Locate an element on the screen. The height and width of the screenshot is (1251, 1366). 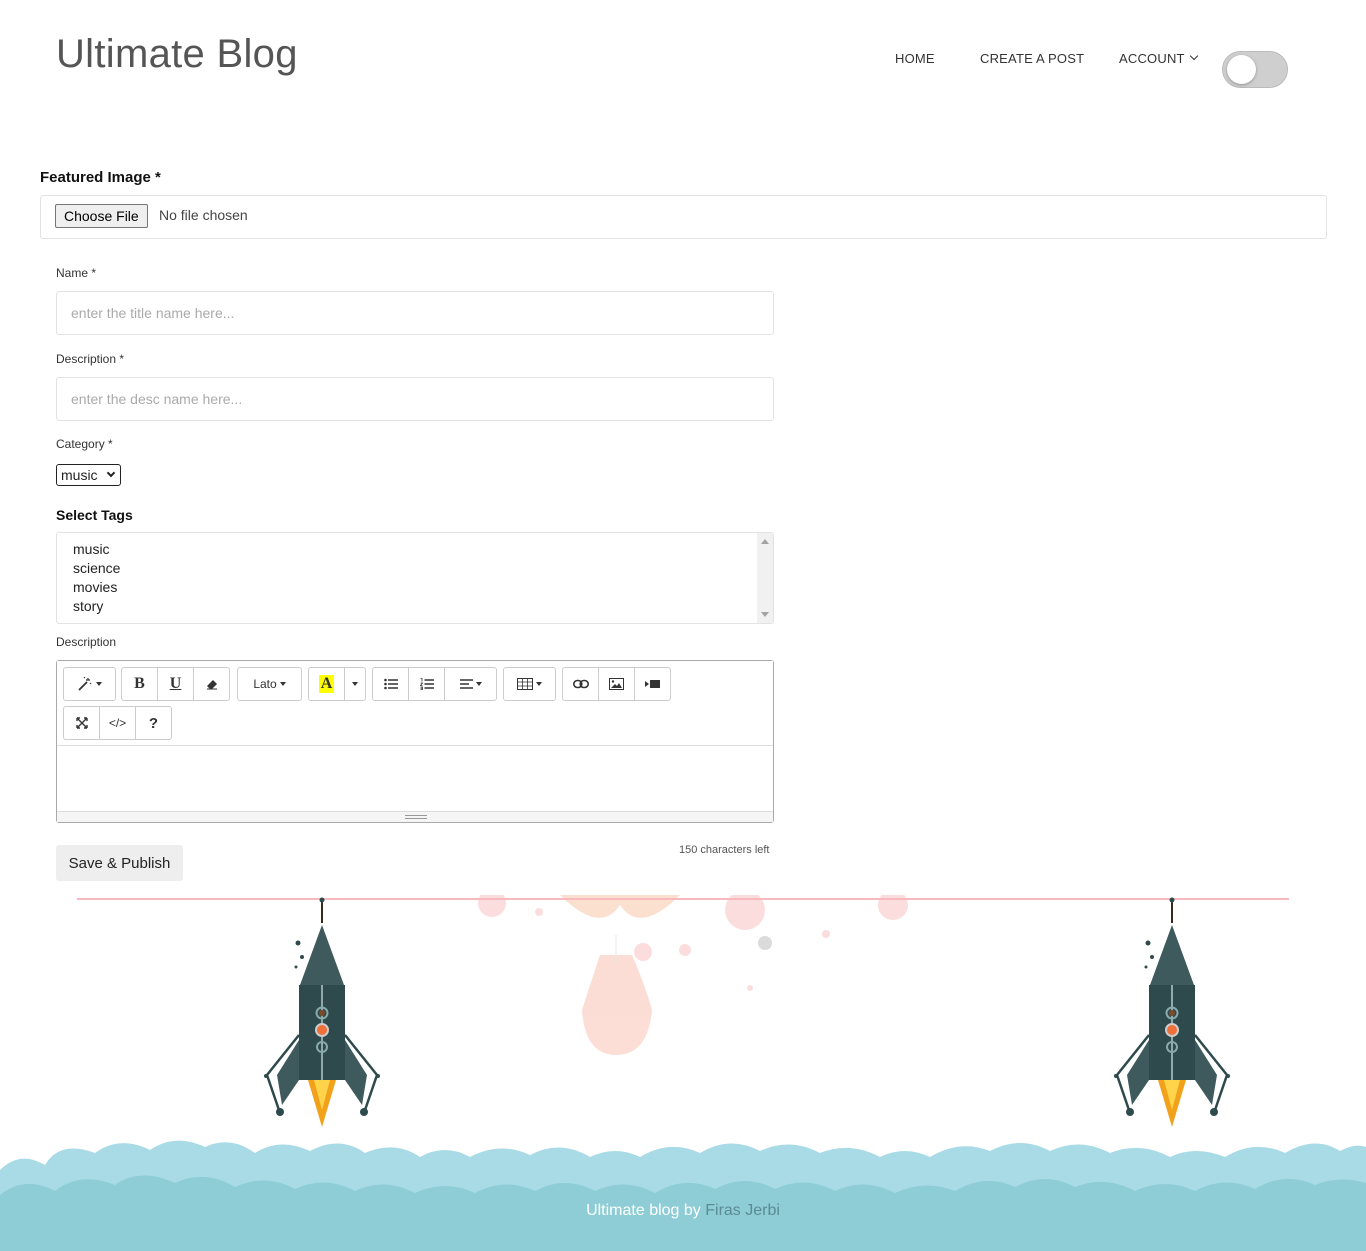
name-input is located at coordinates (415, 313).